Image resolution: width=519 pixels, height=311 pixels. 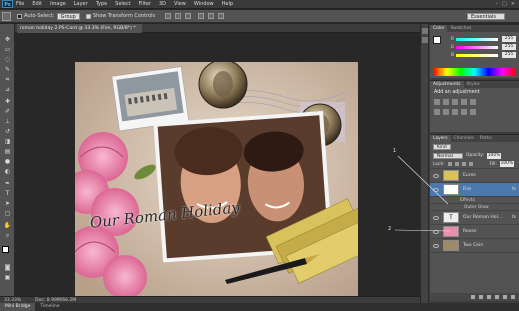 What do you see at coordinates (395, 151) in the screenshot?
I see `callout-1: 1` at bounding box center [395, 151].